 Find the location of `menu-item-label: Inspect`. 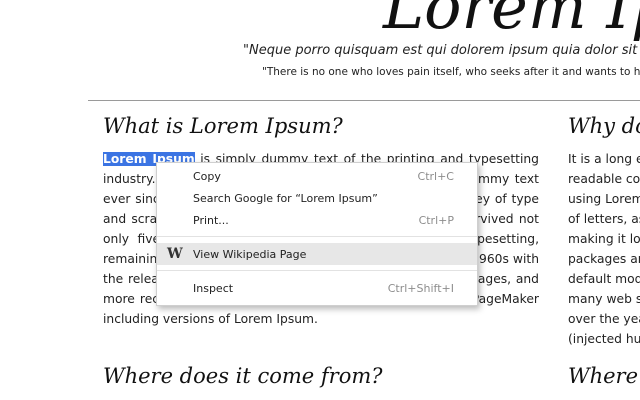

menu-item-label: Inspect is located at coordinates (213, 288).